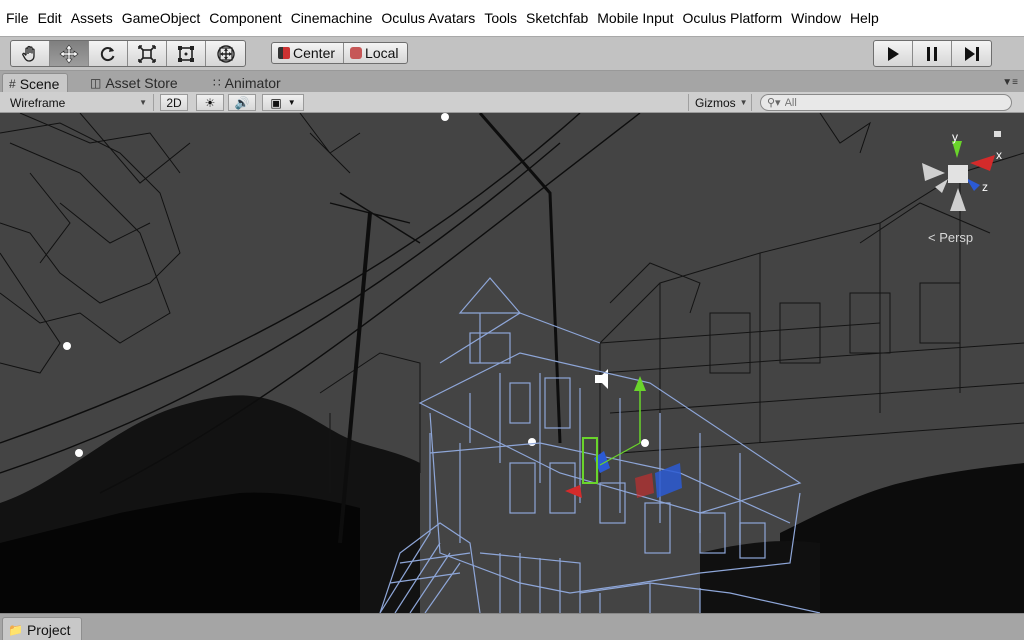 This screenshot has height=640, width=1024. I want to click on rotate-icon, so click(107, 53).